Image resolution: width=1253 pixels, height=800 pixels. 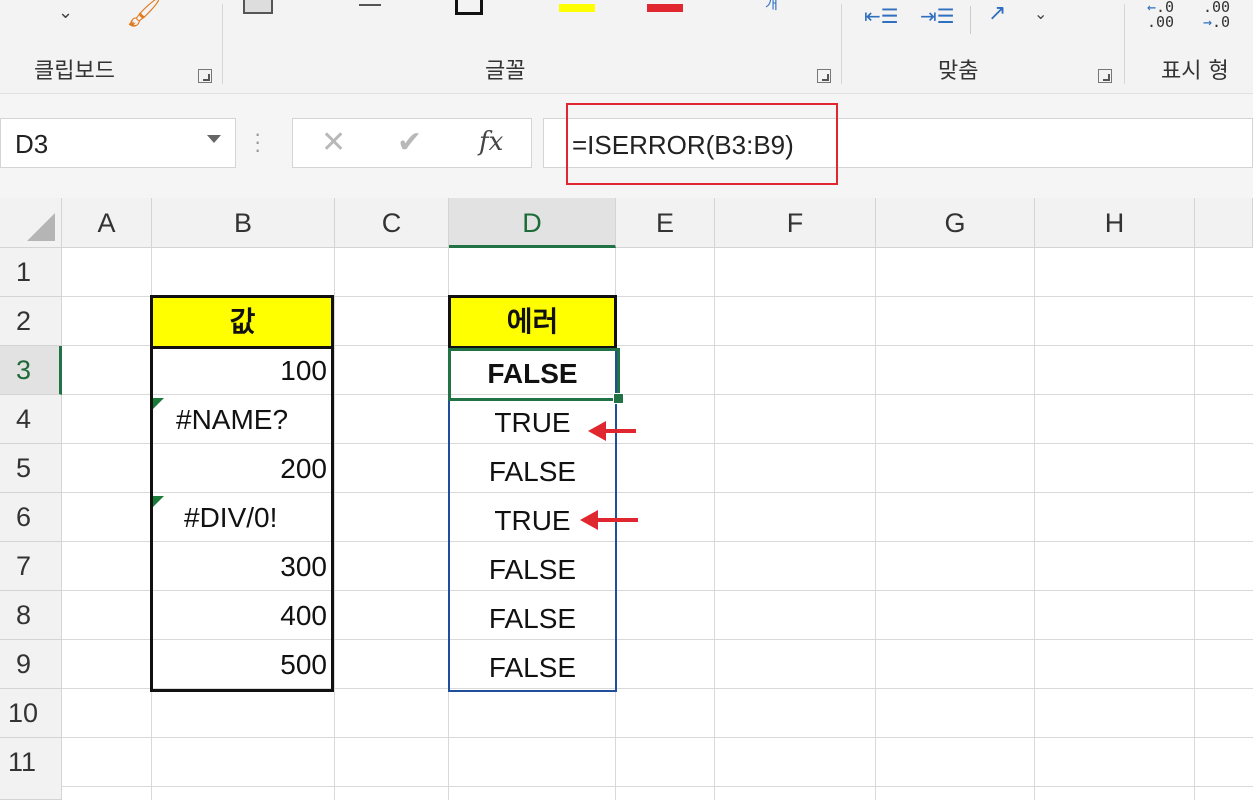 I want to click on column-header-h: H, so click(x=1115, y=223).